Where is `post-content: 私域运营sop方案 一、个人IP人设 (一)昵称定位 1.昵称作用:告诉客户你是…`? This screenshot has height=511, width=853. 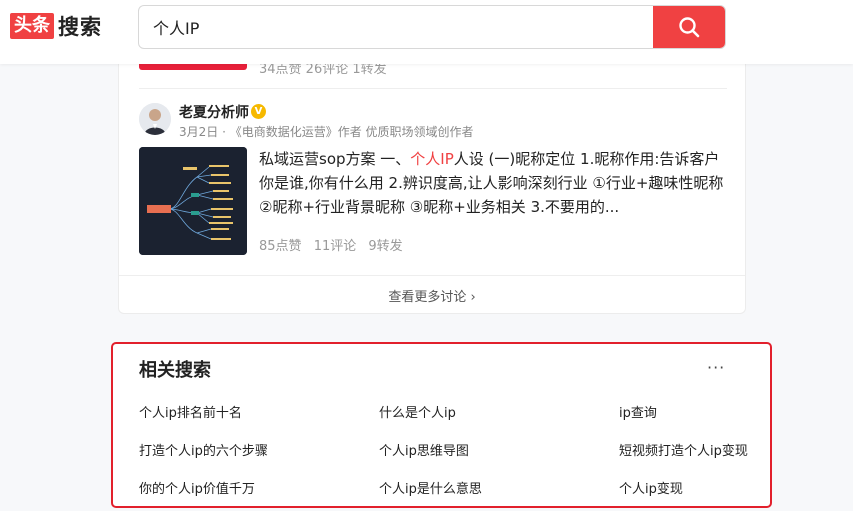 post-content: 私域运营sop方案 一、个人IP人设 (一)昵称定位 1.昵称作用:告诉客户你是… is located at coordinates (494, 183).